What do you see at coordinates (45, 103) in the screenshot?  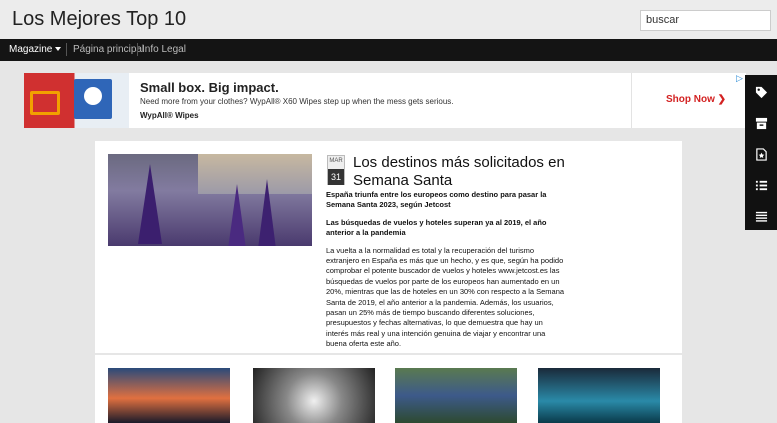 I see `cart-icon` at bounding box center [45, 103].